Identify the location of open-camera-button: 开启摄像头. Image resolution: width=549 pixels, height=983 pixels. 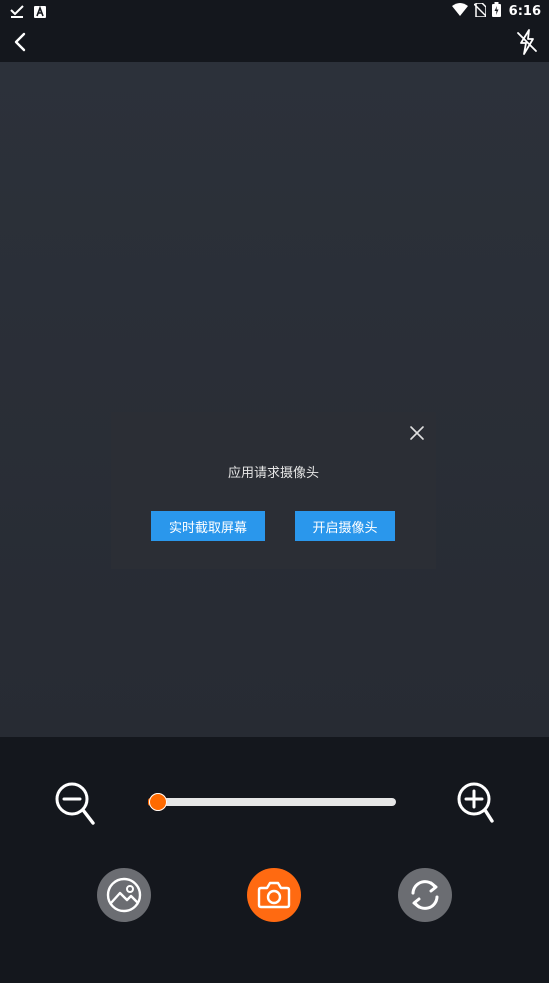
(345, 526).